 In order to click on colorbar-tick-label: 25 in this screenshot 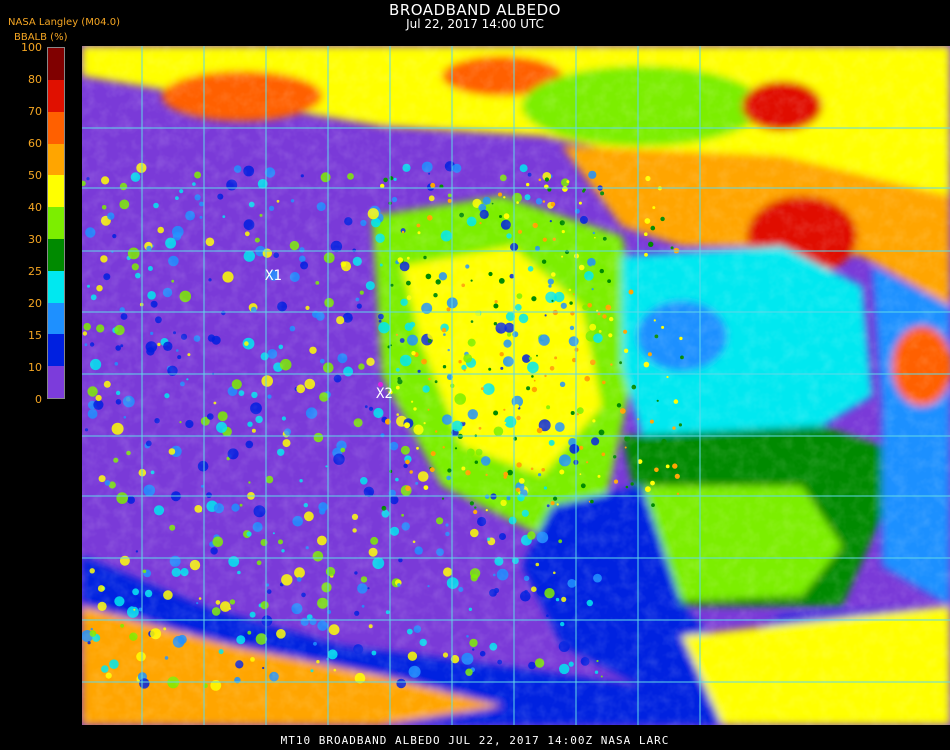, I will do `click(35, 271)`.